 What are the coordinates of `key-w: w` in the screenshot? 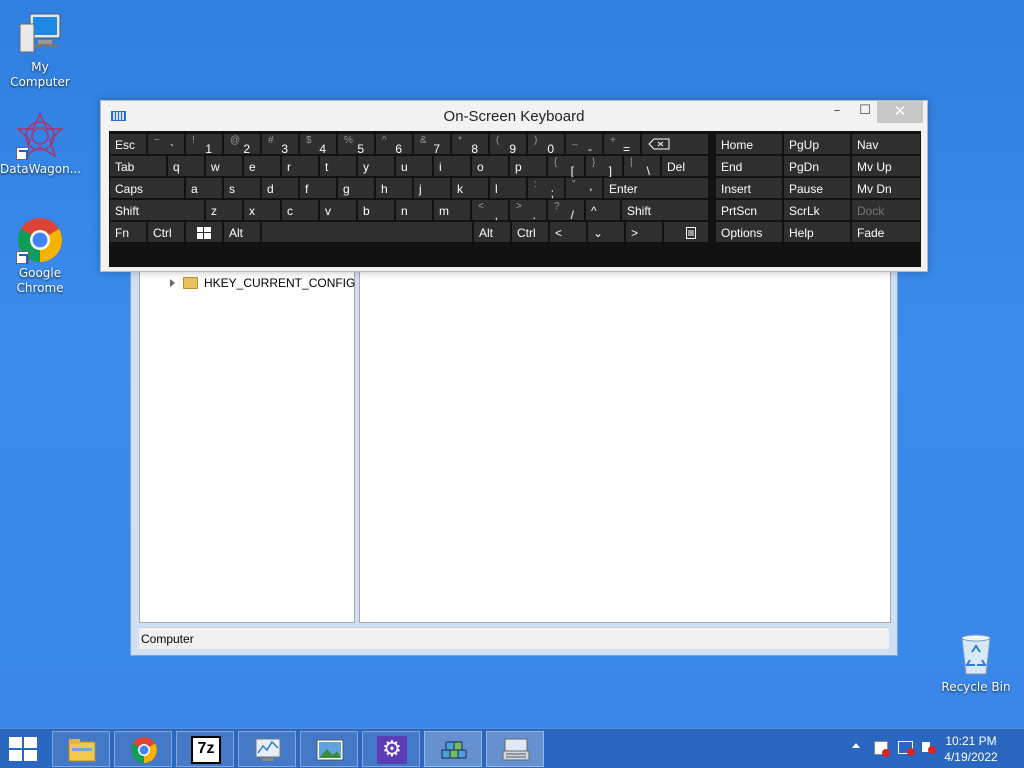 It's located at (224, 166).